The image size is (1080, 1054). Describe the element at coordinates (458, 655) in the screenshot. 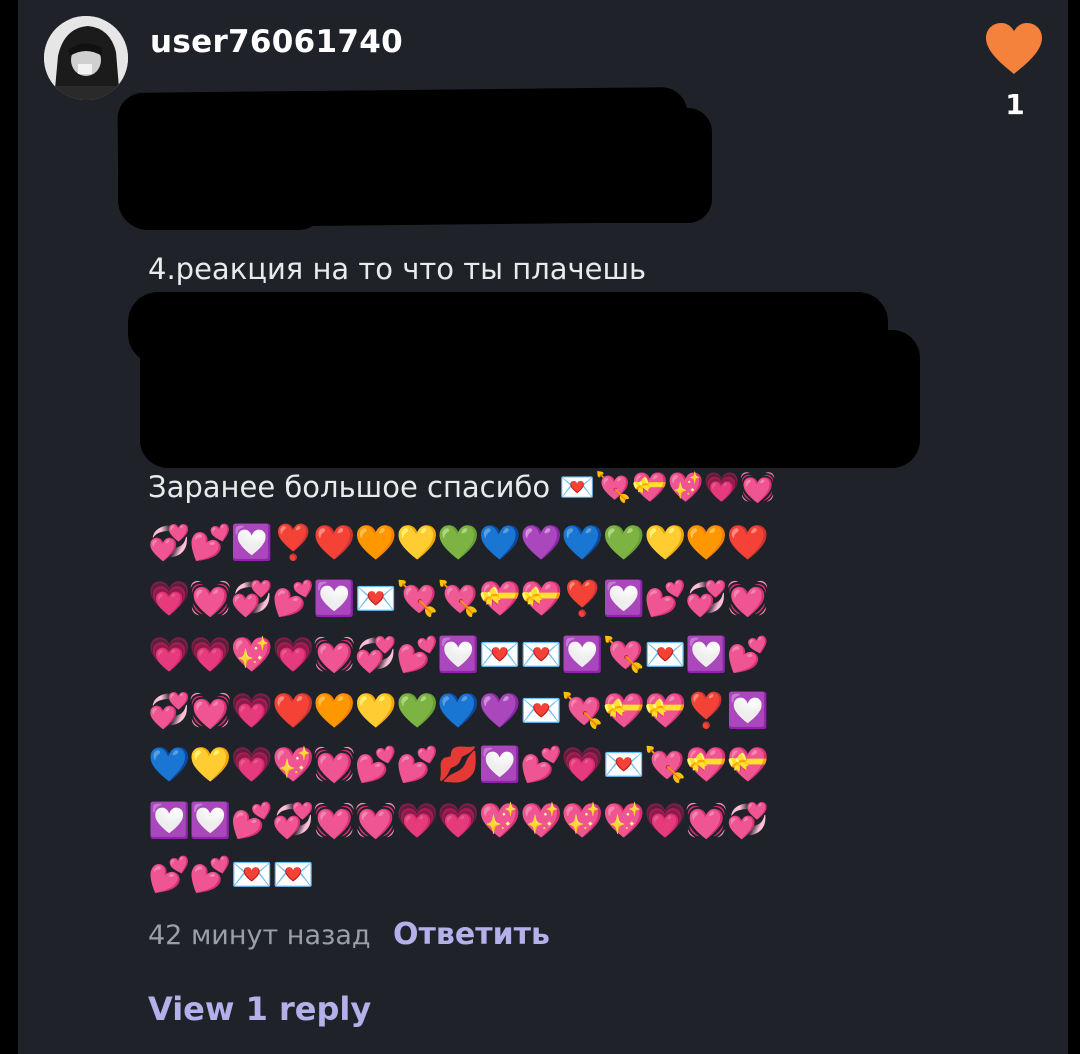

I see `emoji-row: 💗💗💖💗💓💞💕💟💌💌💟💘💌💟💕` at that location.